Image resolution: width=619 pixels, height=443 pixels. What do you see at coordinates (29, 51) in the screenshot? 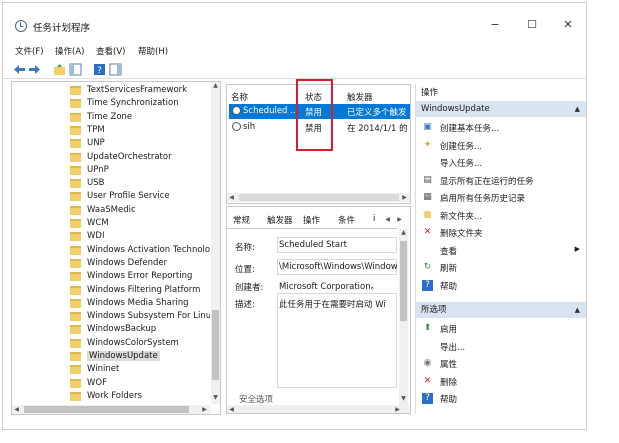
I see `menu-file: 文件(F)` at bounding box center [29, 51].